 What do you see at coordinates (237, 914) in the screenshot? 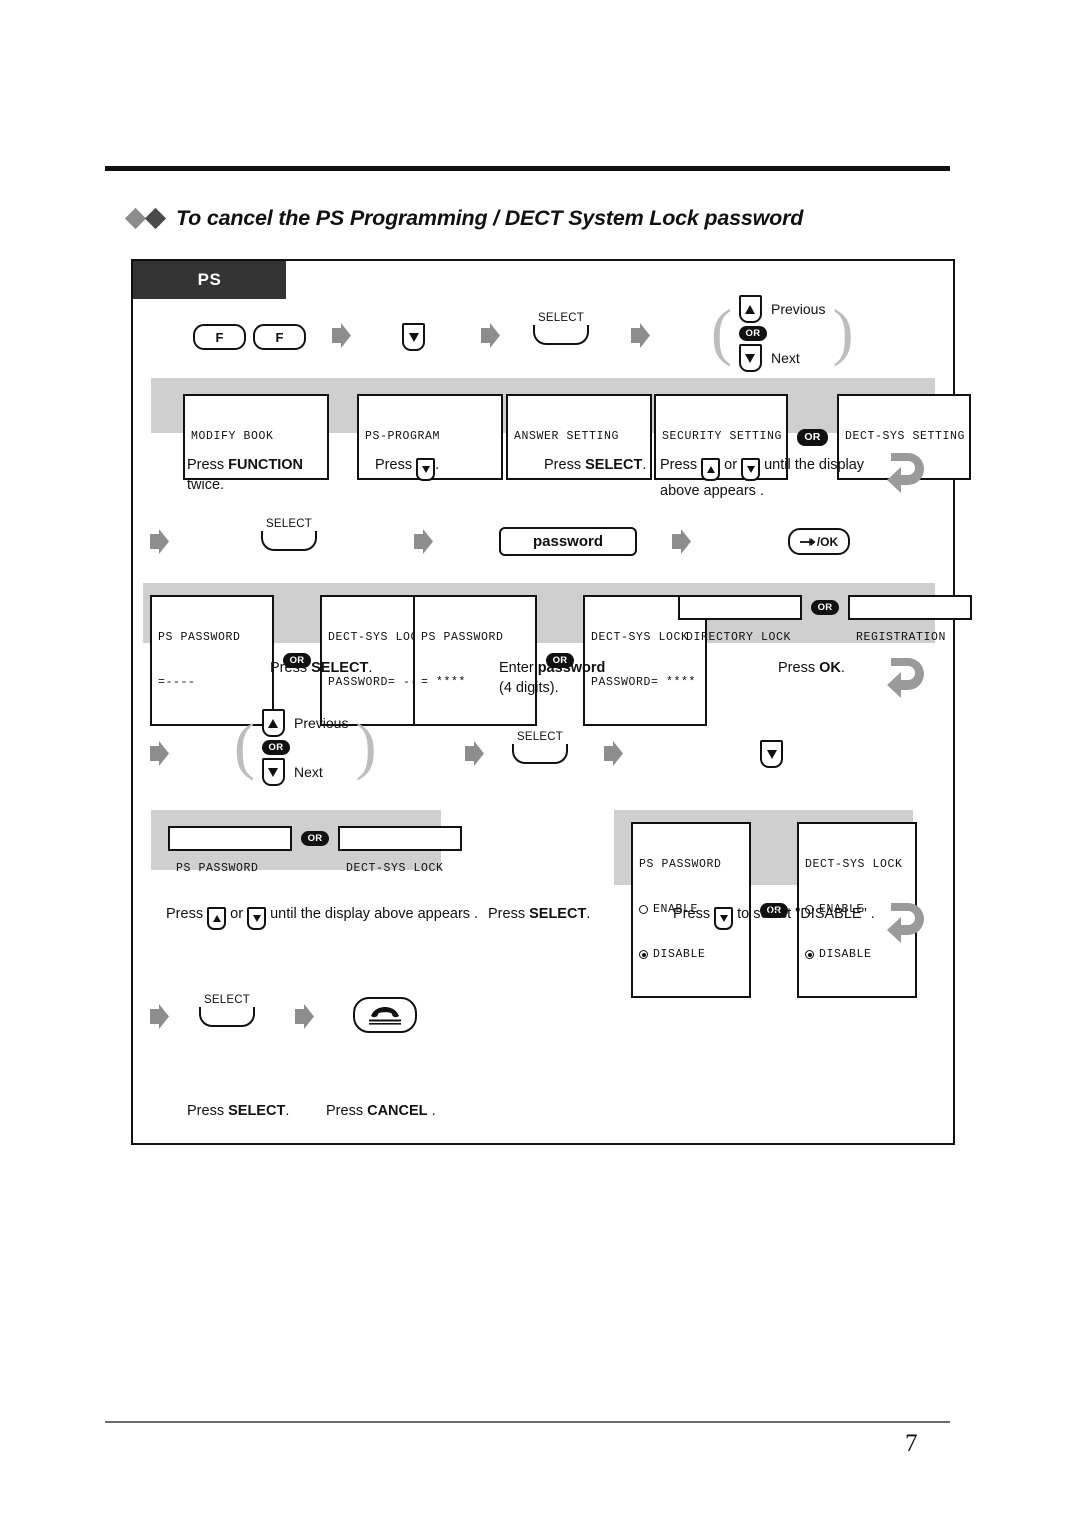
I see `or-word: or` at bounding box center [237, 914].